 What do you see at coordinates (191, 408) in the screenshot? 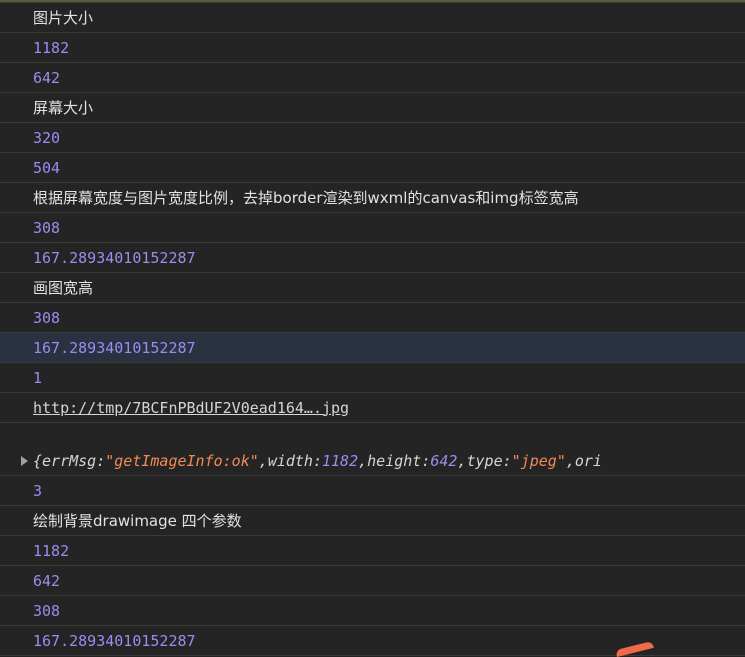
I see `image-url-link: http://tmp/7BCFnPBdUF2V0ead164….jpg` at bounding box center [191, 408].